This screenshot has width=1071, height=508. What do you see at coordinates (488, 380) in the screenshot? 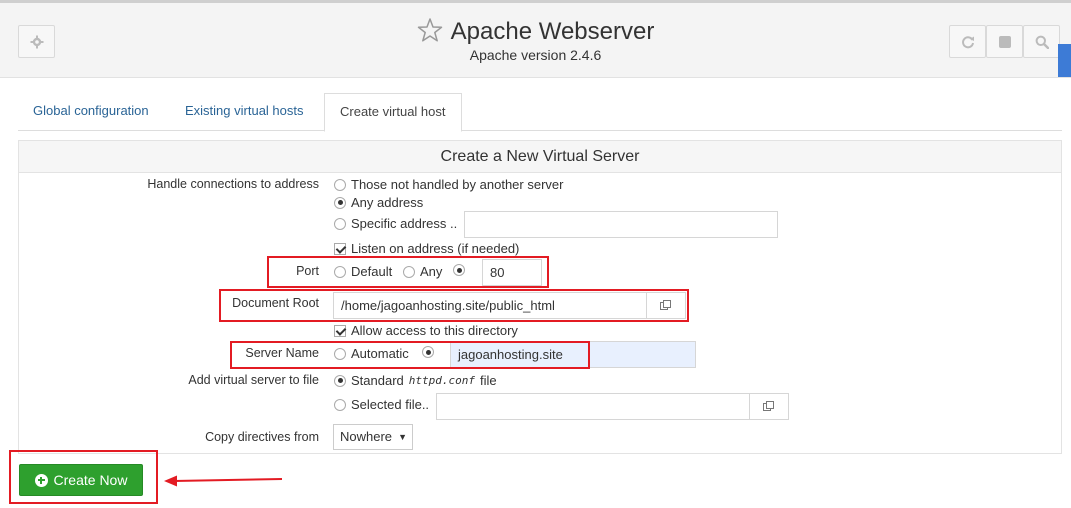
I see `standard-file-suffix: file` at bounding box center [488, 380].